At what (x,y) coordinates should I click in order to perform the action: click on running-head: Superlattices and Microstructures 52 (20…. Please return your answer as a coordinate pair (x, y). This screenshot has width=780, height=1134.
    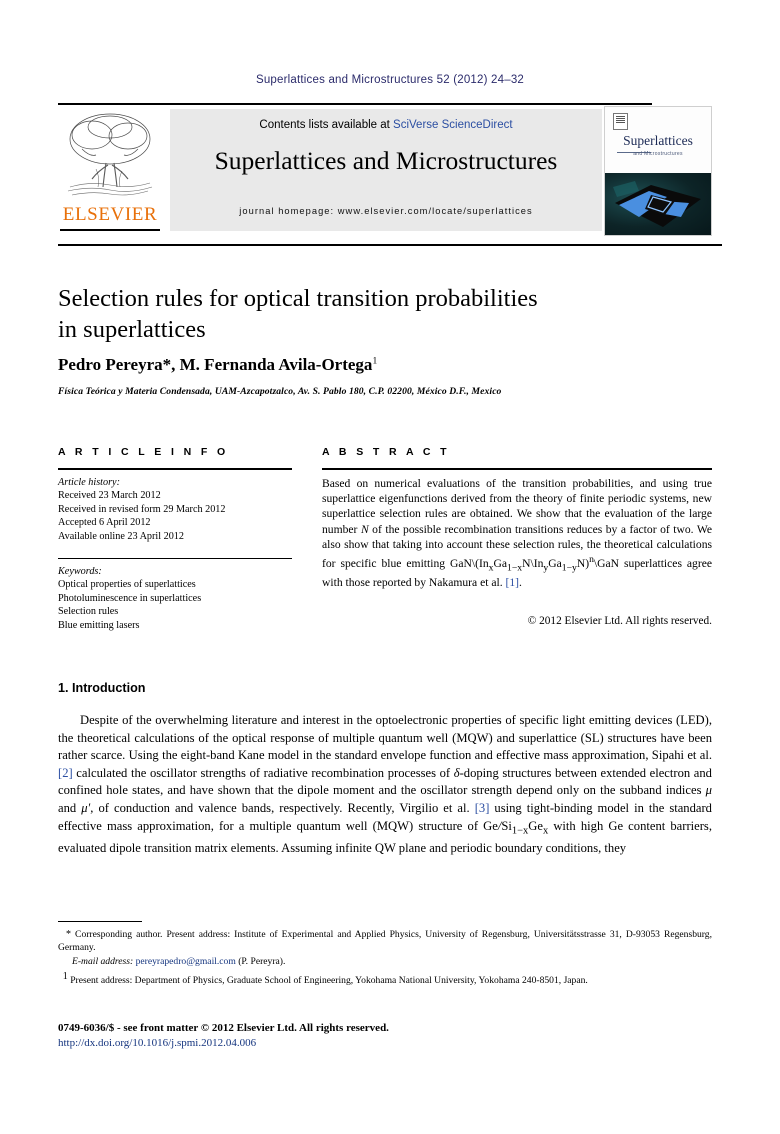
    Looking at the image, I should click on (390, 80).